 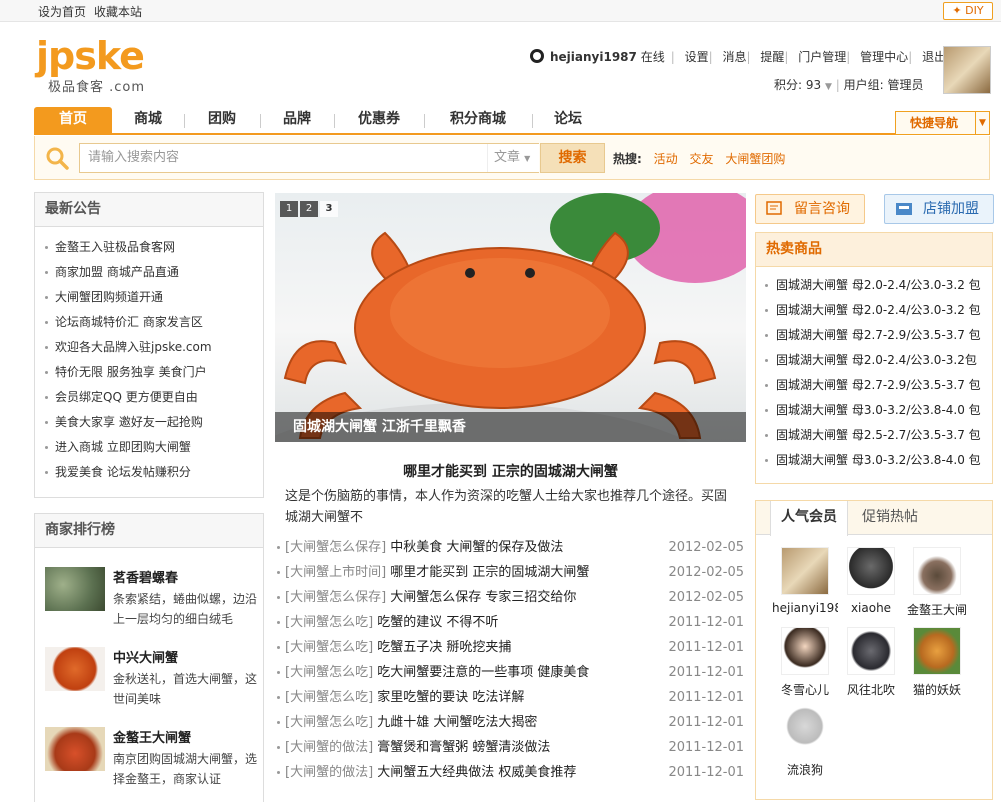 What do you see at coordinates (379, 120) in the screenshot?
I see `nav-coupon: 优惠券` at bounding box center [379, 120].